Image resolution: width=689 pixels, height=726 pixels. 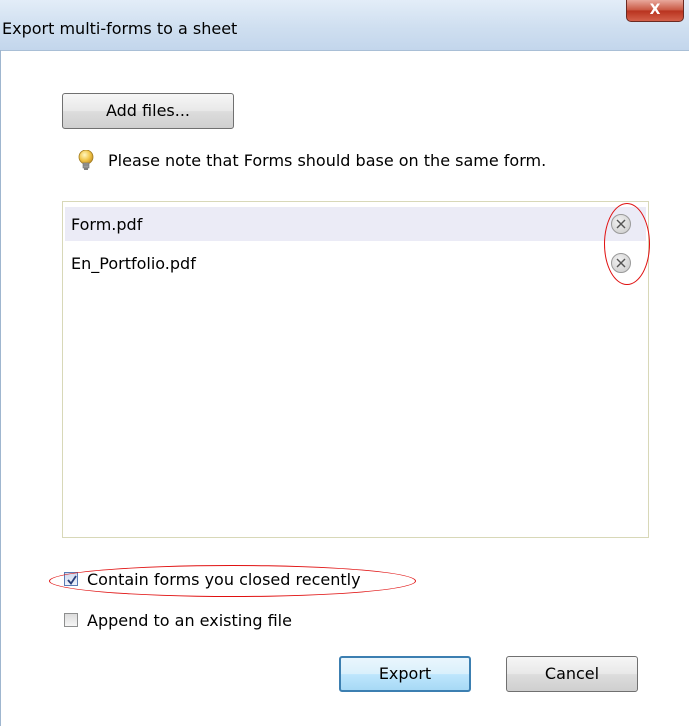 What do you see at coordinates (71, 579) in the screenshot?
I see `contain-closed-checkbox` at bounding box center [71, 579].